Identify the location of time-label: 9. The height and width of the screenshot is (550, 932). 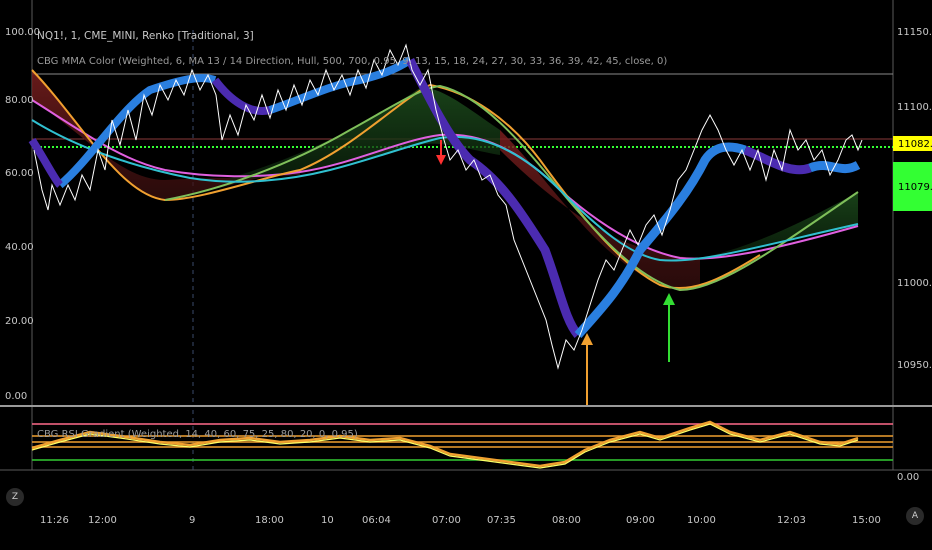
(192, 520).